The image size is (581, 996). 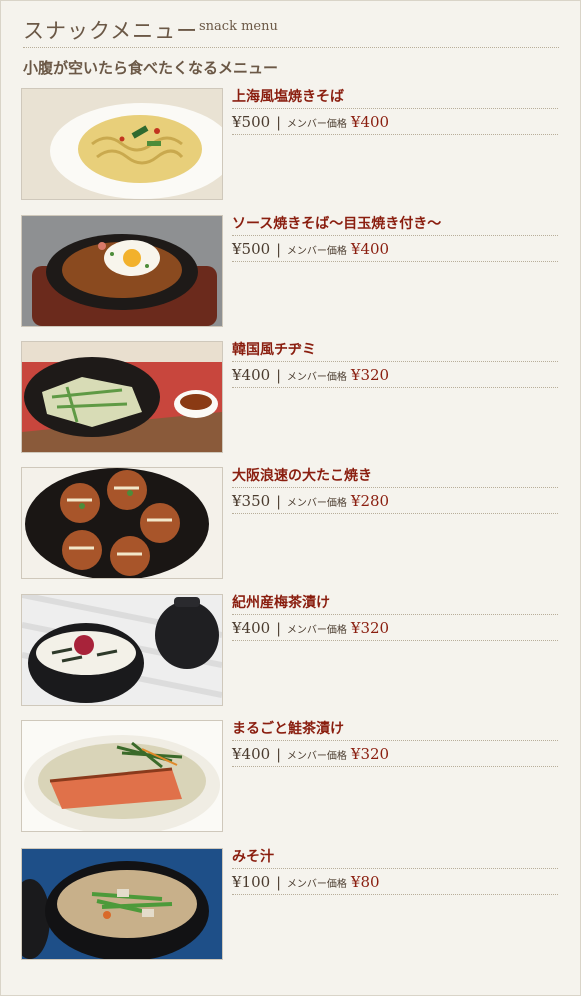 What do you see at coordinates (395, 858) in the screenshot?
I see `item-name: みそ汁` at bounding box center [395, 858].